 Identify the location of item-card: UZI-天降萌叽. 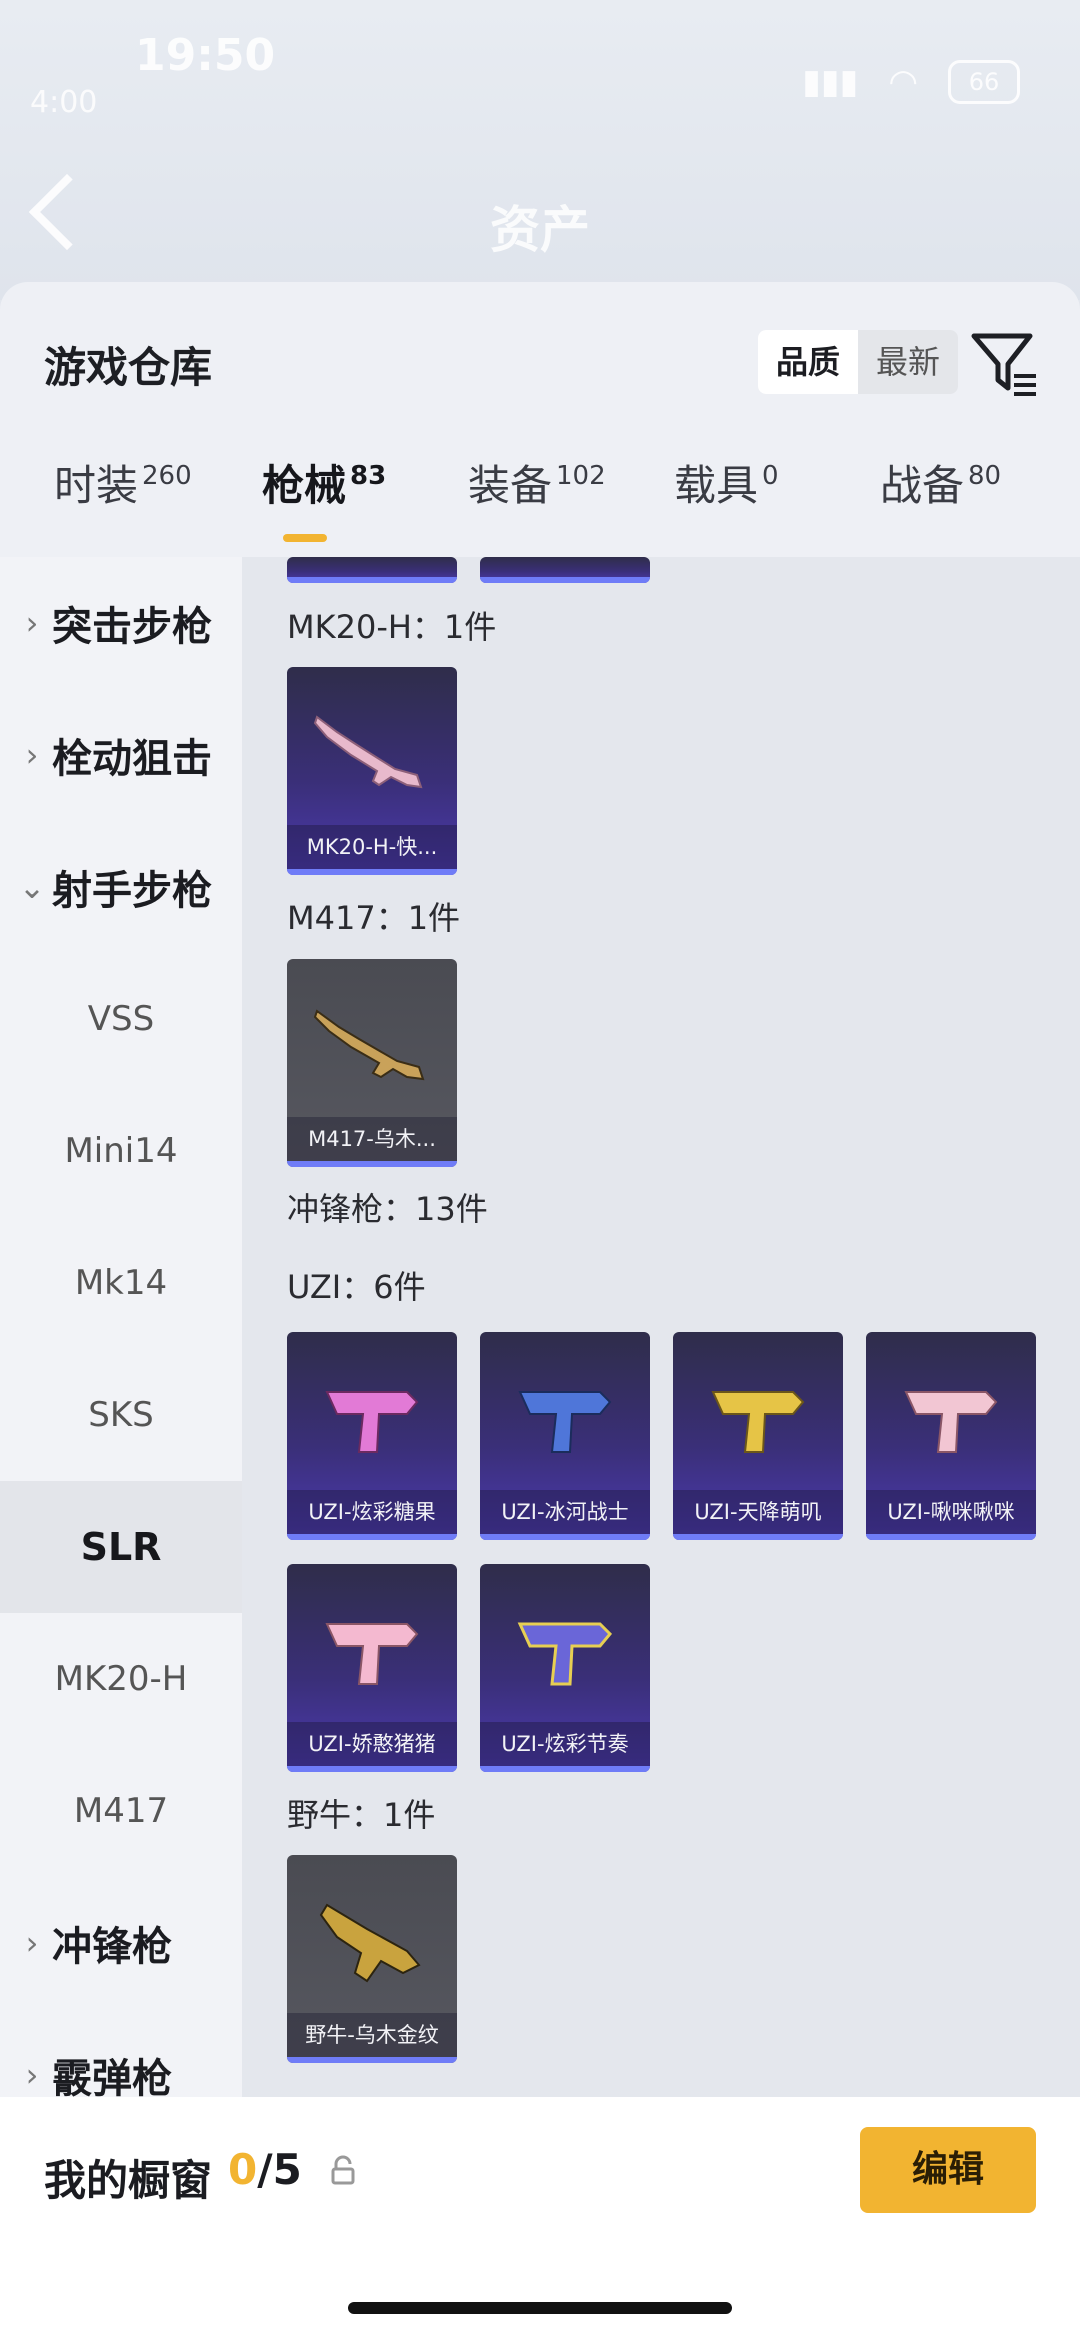
(758, 1436).